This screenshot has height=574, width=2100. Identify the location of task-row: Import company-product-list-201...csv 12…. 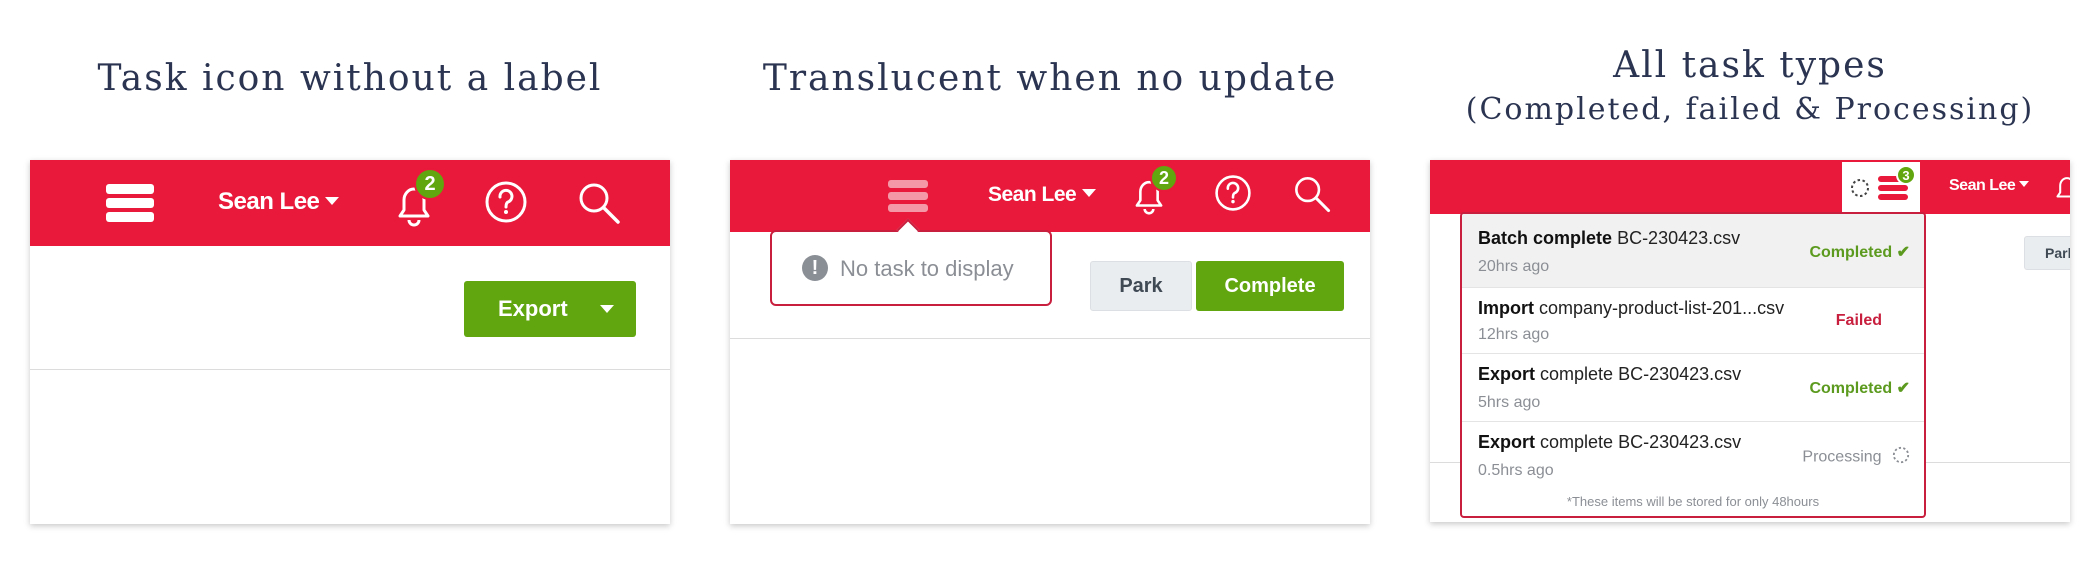
(1693, 321).